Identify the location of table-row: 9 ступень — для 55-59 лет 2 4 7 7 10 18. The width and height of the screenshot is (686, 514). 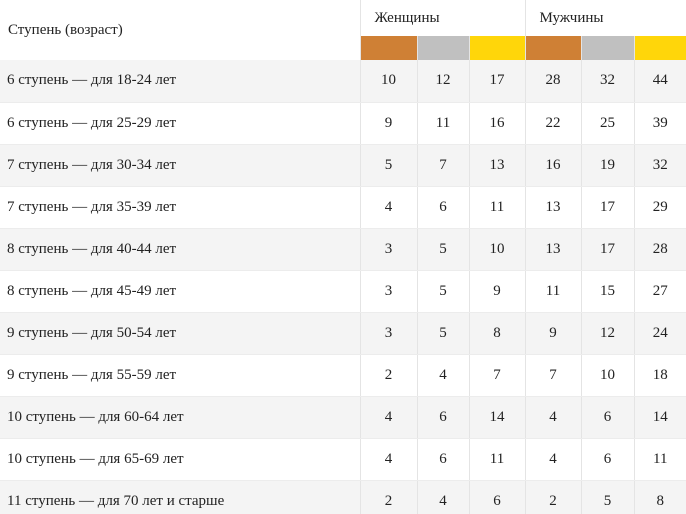
(343, 375).